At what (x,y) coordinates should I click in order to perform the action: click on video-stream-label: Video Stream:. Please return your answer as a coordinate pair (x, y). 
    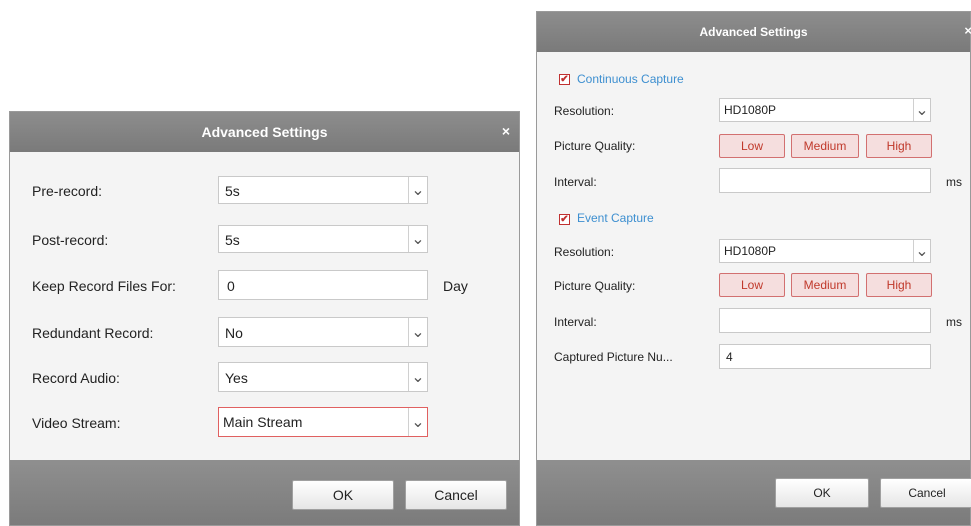
    Looking at the image, I should click on (76, 423).